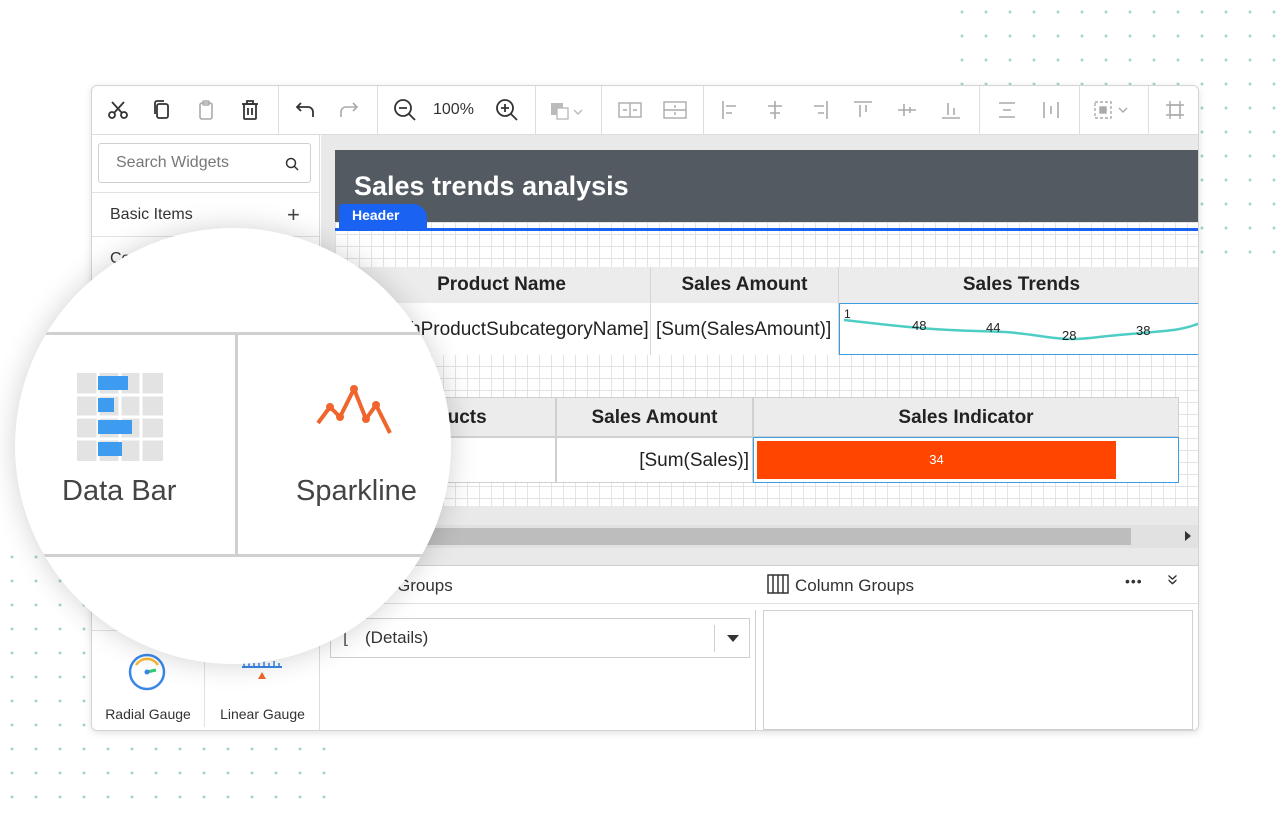 Image resolution: width=1288 pixels, height=816 pixels. I want to click on databar-cell: 34, so click(966, 460).